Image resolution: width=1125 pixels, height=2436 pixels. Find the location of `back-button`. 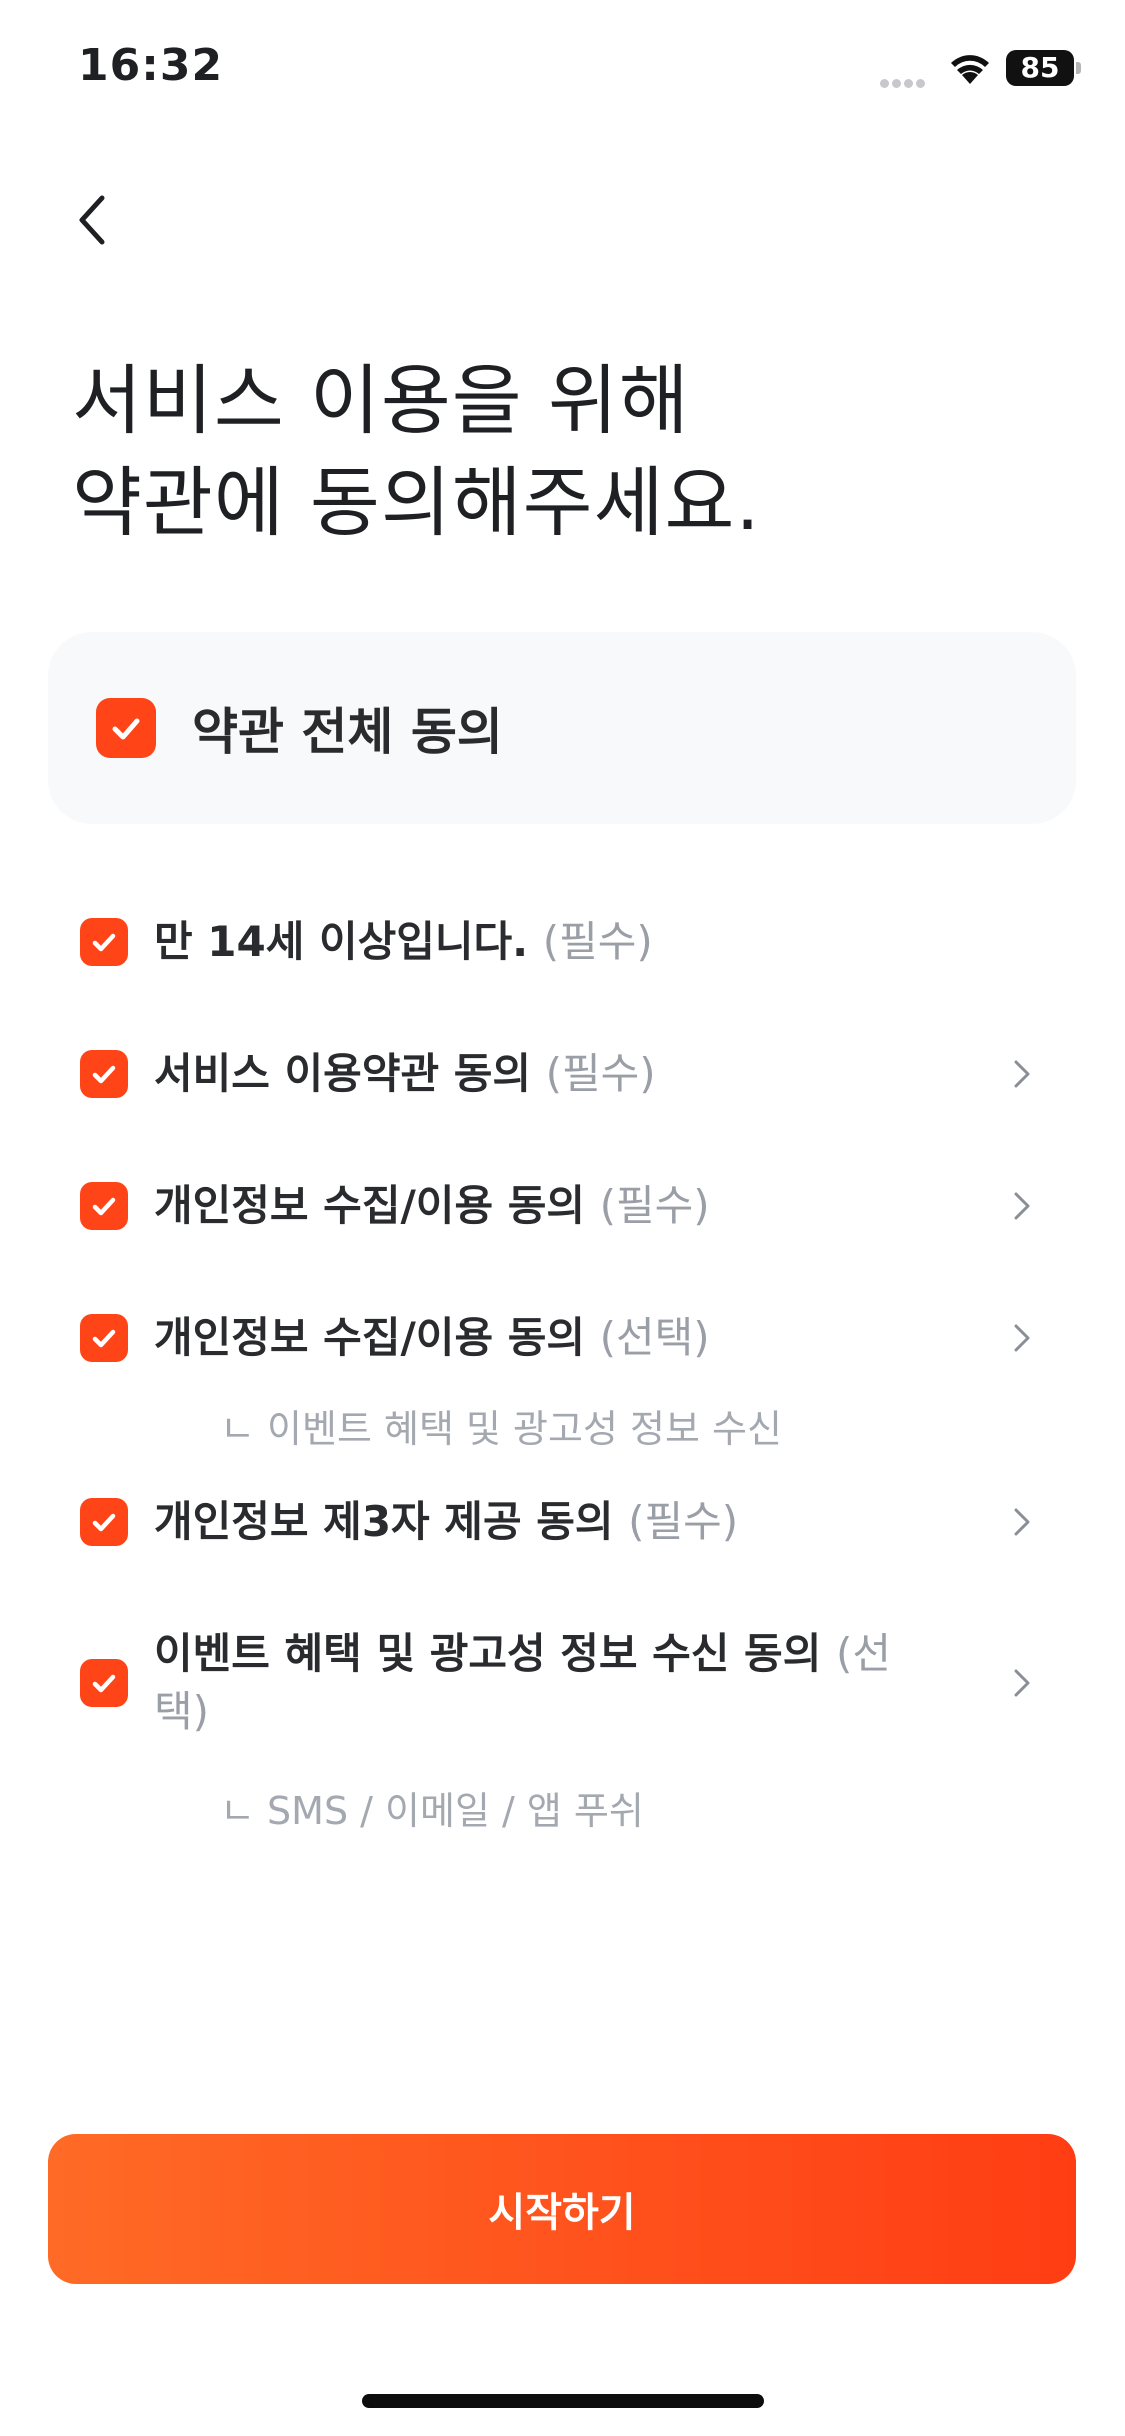

back-button is located at coordinates (92, 220).